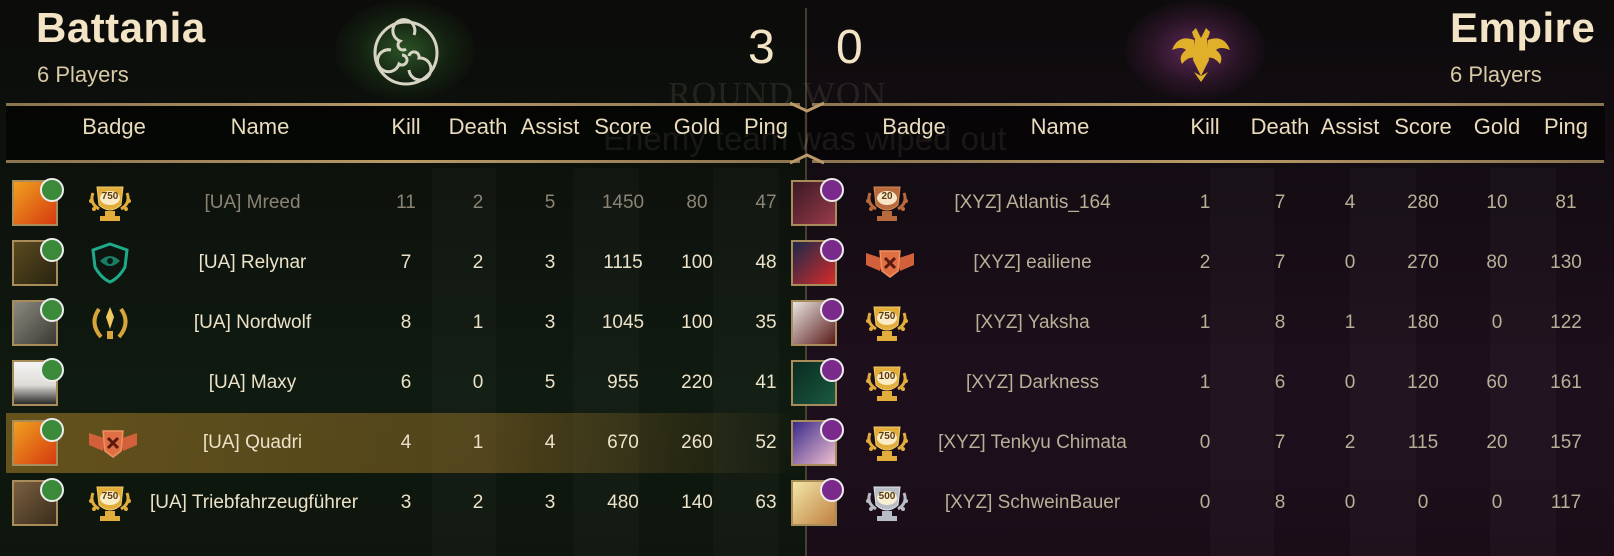 The height and width of the screenshot is (556, 1614). What do you see at coordinates (887, 196) in the screenshot?
I see `badge-level-label: 20` at bounding box center [887, 196].